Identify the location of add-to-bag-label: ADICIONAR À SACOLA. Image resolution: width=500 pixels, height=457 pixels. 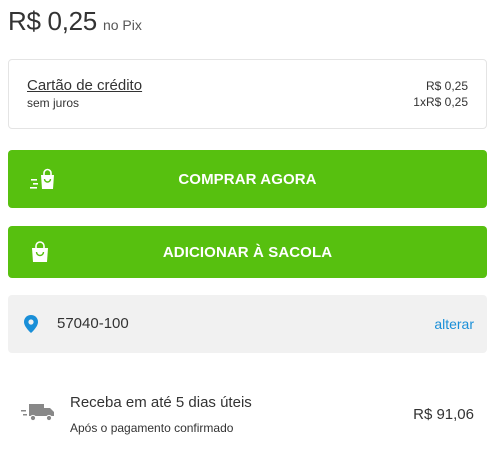
(247, 252).